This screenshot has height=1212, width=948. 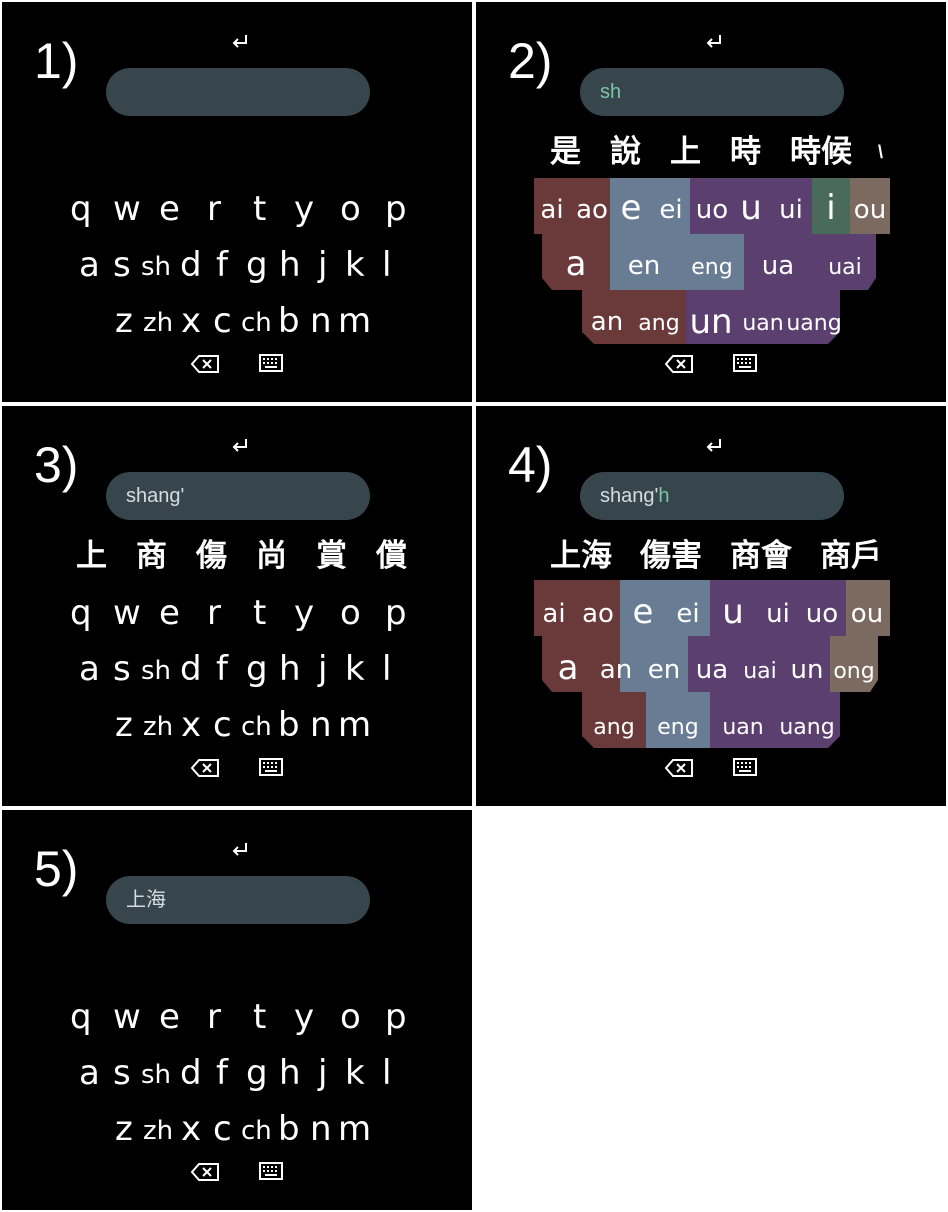 I want to click on vowel-key-e: e, so click(x=643, y=612).